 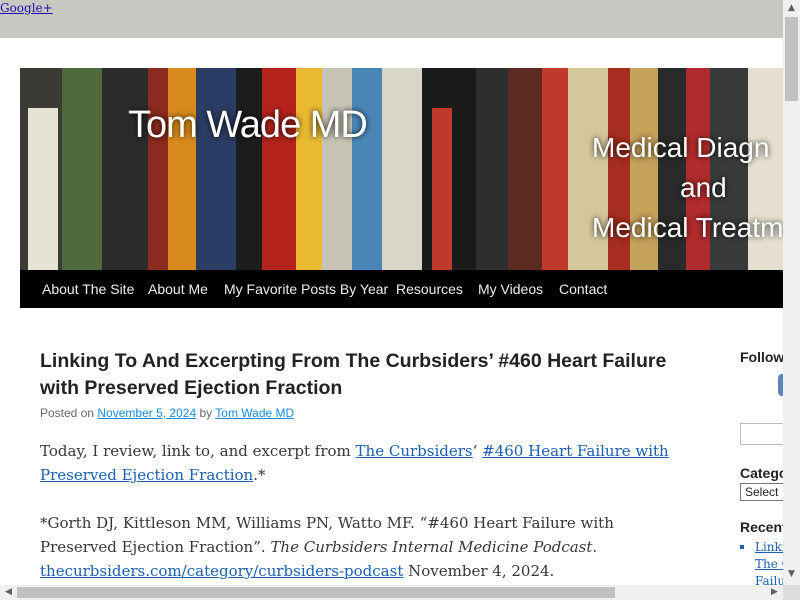 What do you see at coordinates (791, 574) in the screenshot?
I see `scroll-down-arrow-icon: ▼` at bounding box center [791, 574].